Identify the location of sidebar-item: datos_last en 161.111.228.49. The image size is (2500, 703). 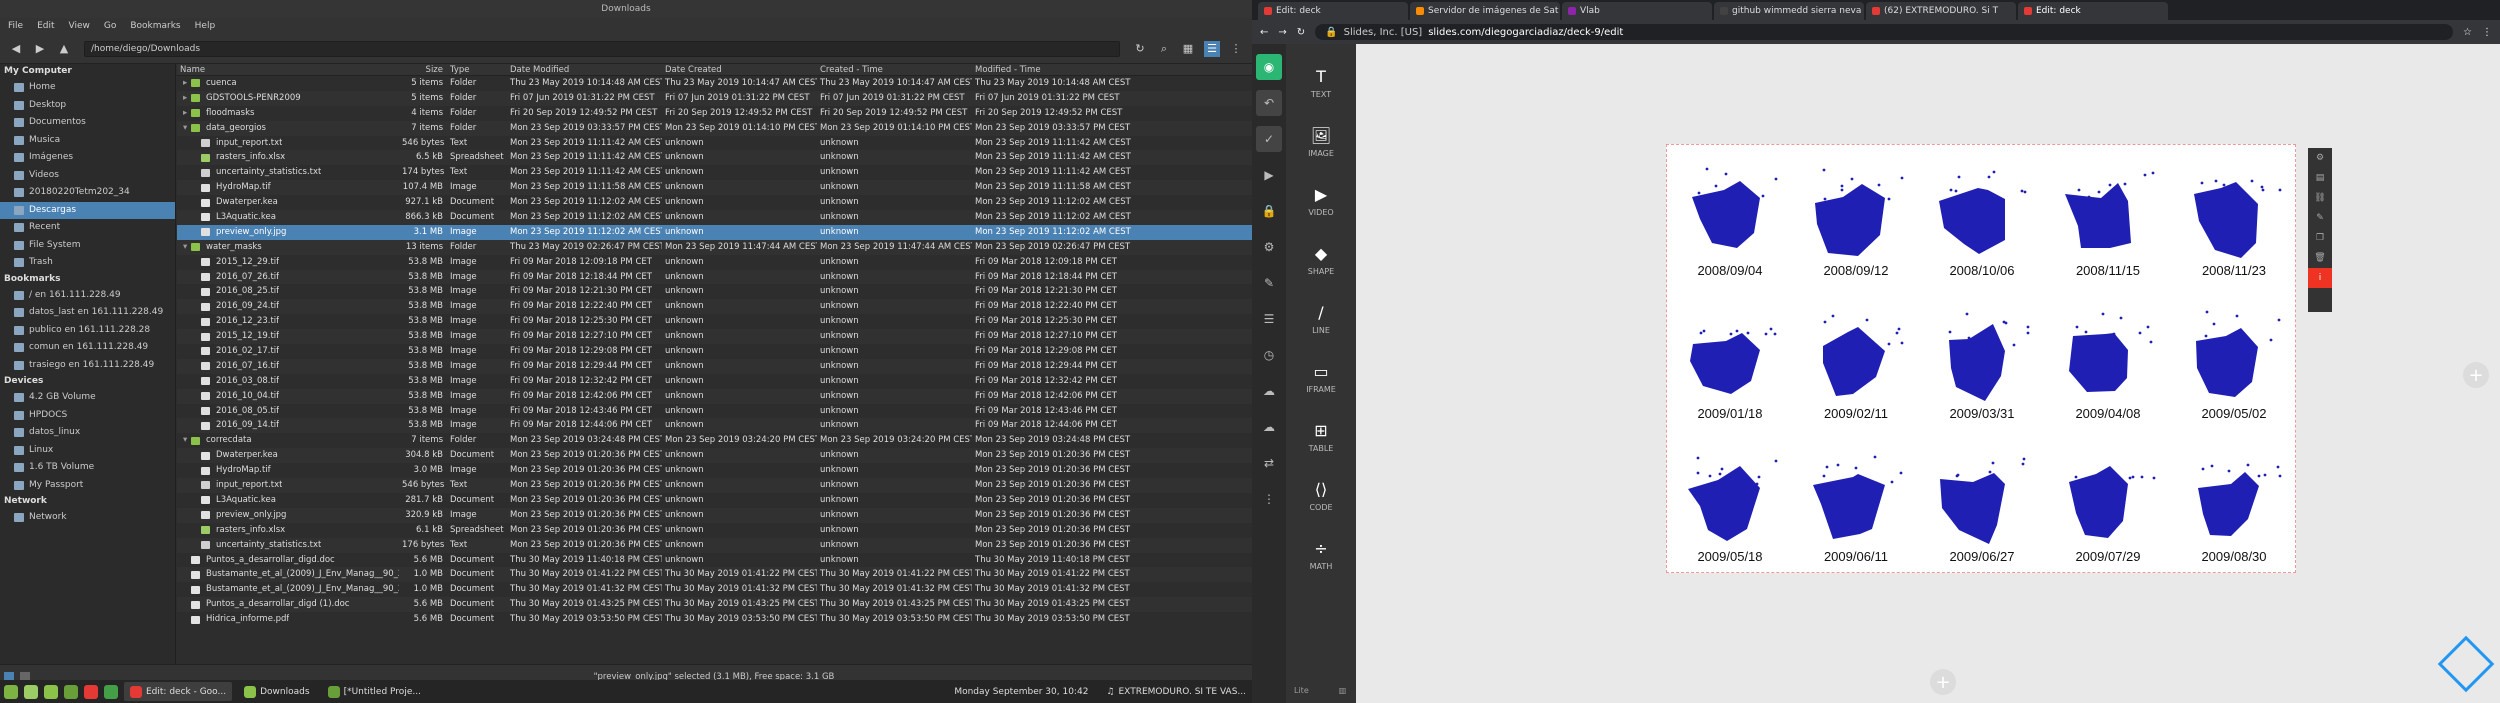
(87, 313).